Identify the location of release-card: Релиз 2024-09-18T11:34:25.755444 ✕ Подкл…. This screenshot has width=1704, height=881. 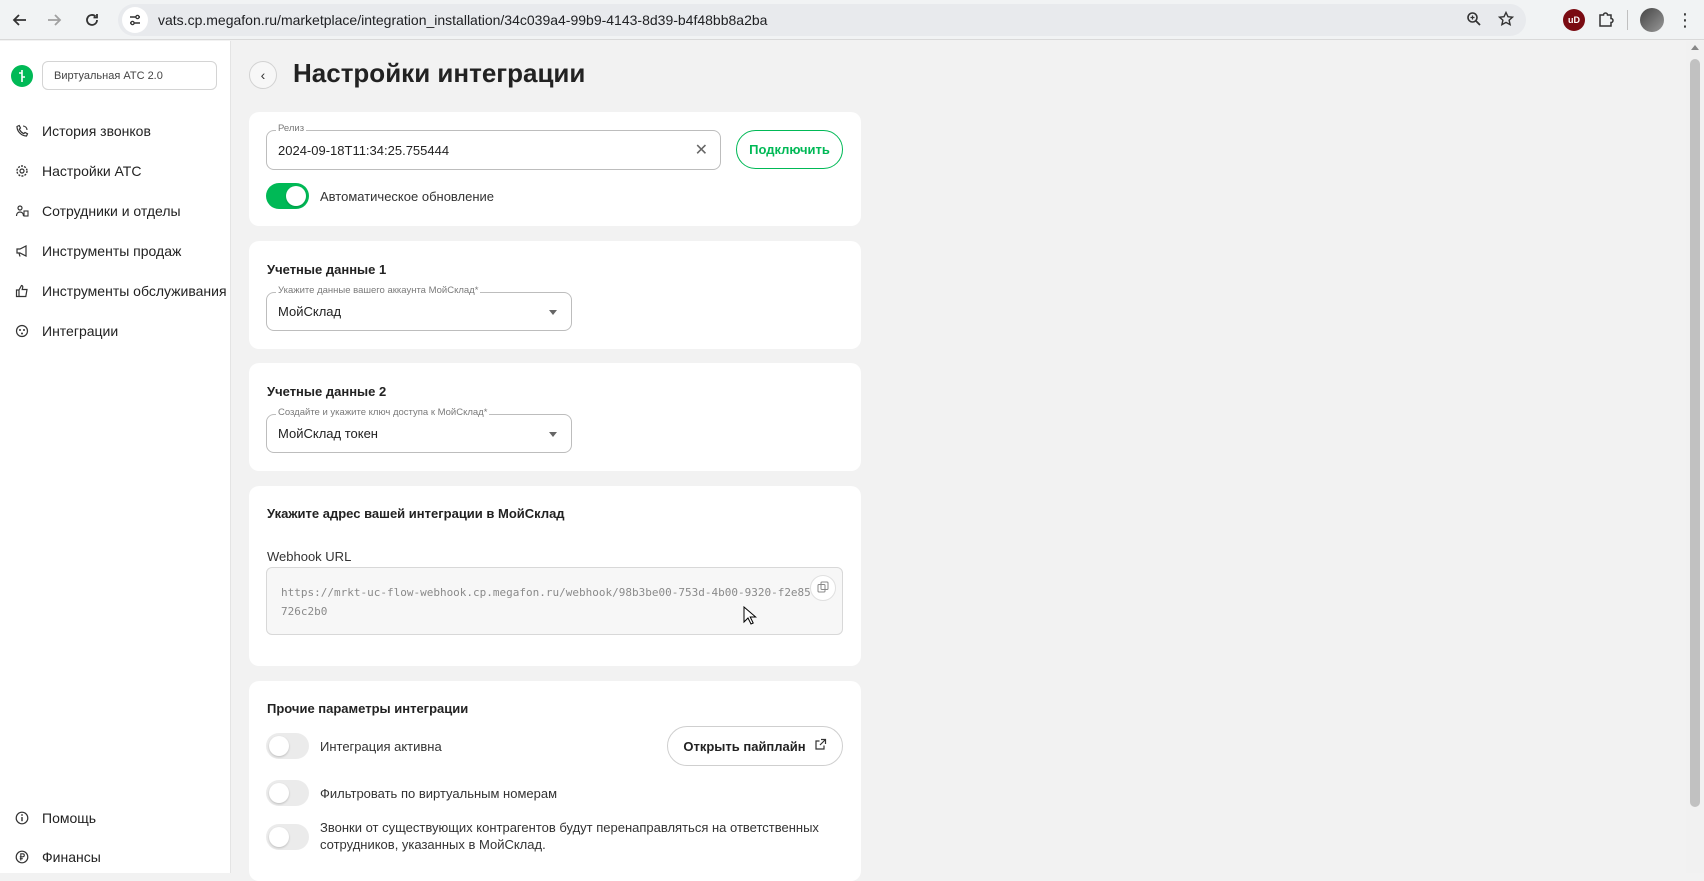
(555, 169).